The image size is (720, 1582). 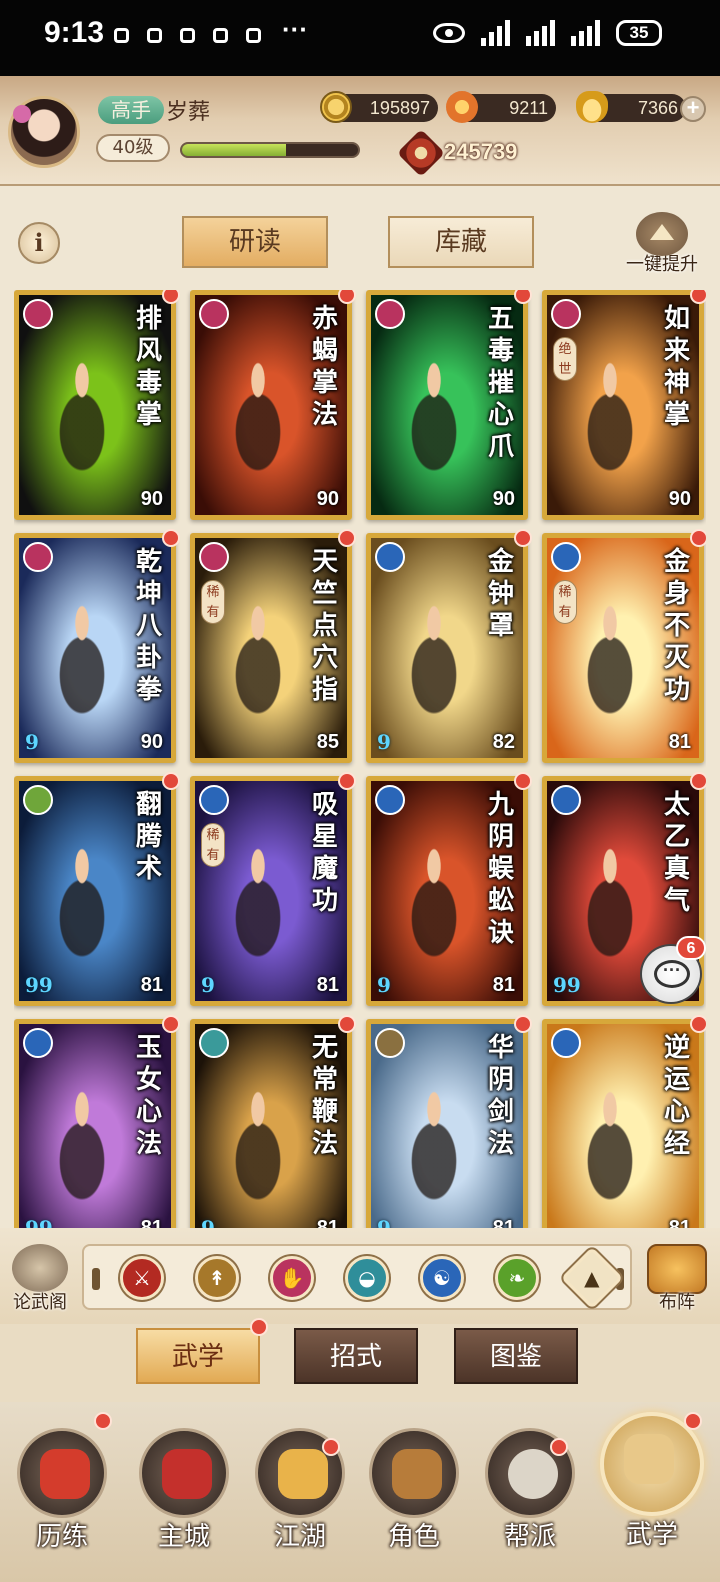 I want to click on tab-martial-notification-dot, so click(x=259, y=1327).